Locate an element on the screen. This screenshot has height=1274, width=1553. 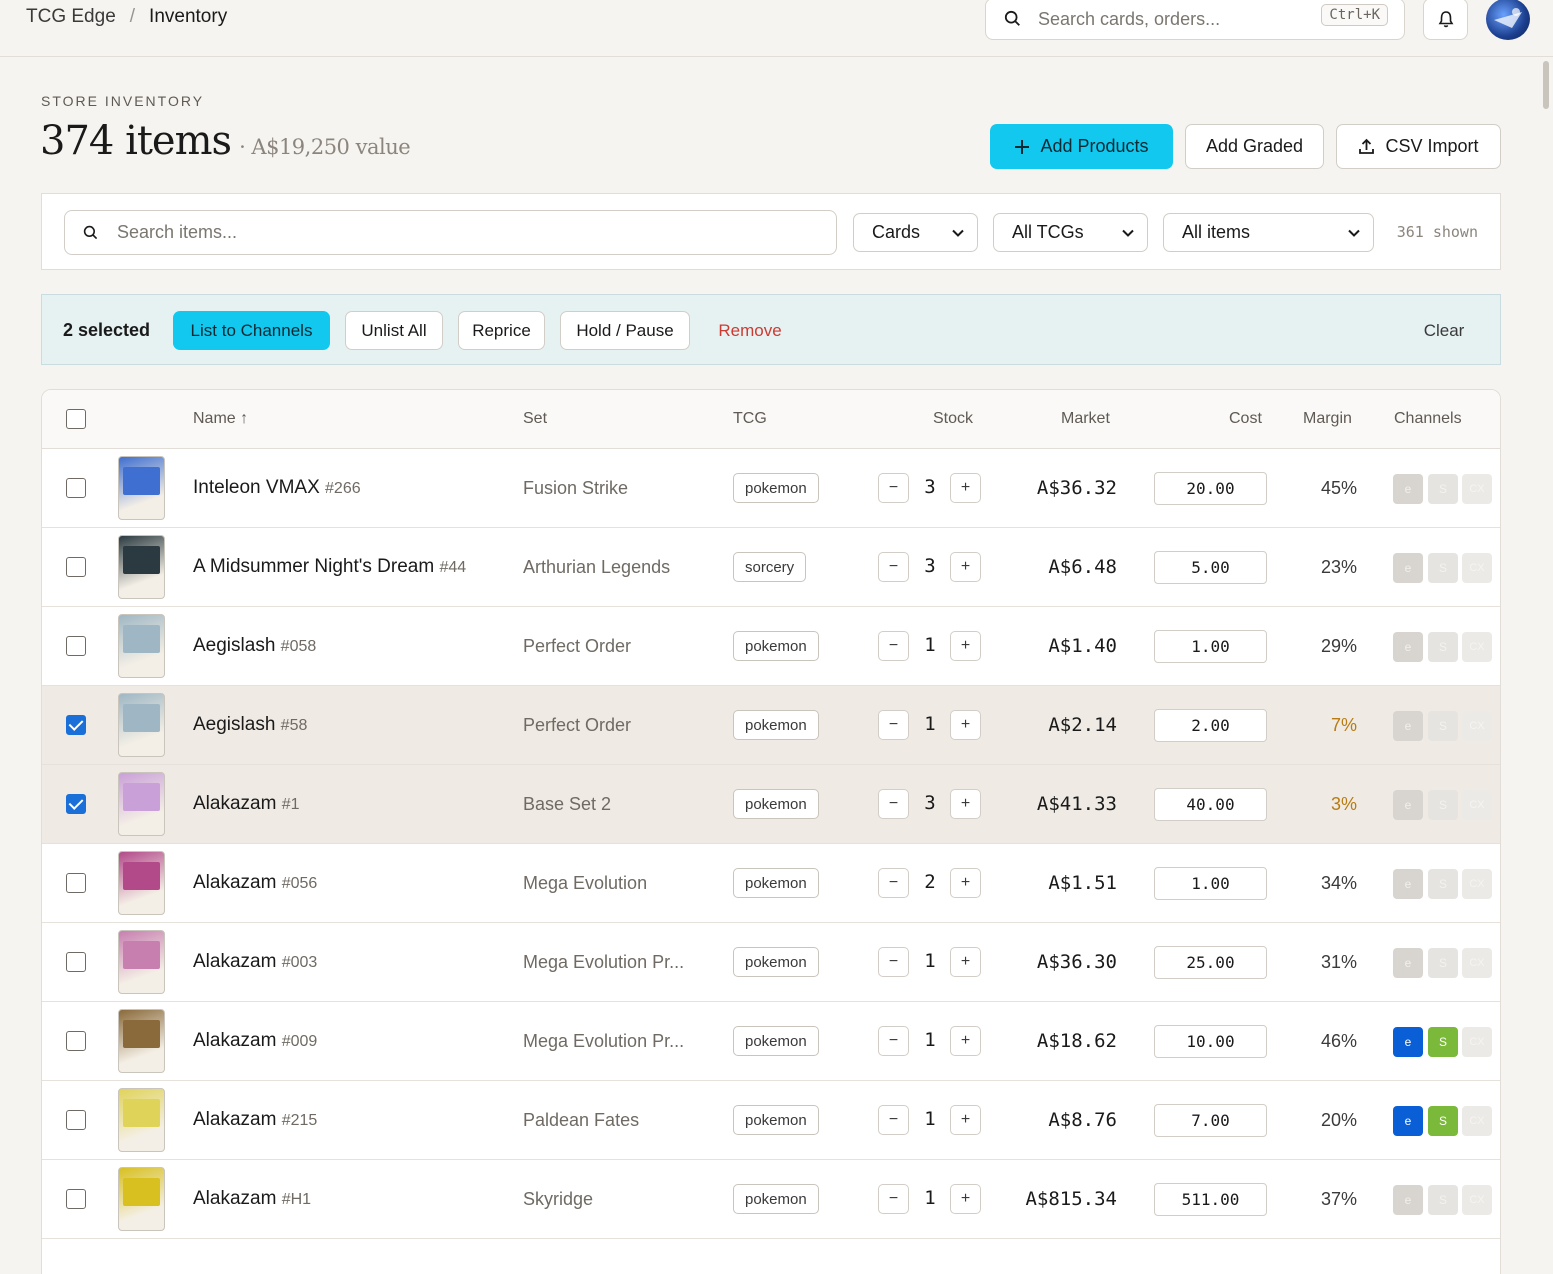
card-name: A Midsummer Night's Dream #44 is located at coordinates (329, 567).